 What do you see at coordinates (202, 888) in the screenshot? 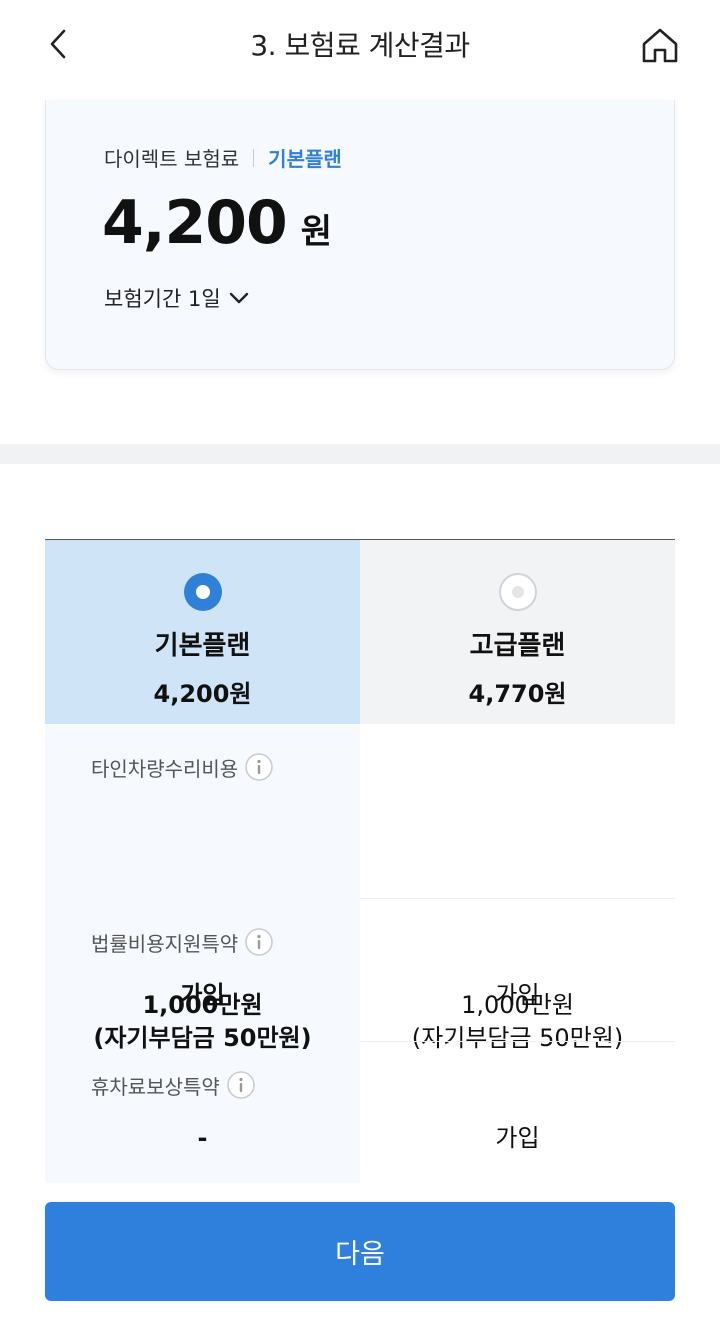
I see `table-row: 타인차량수리비용 1,000만원 (자기부담금 50만원)` at bounding box center [202, 888].